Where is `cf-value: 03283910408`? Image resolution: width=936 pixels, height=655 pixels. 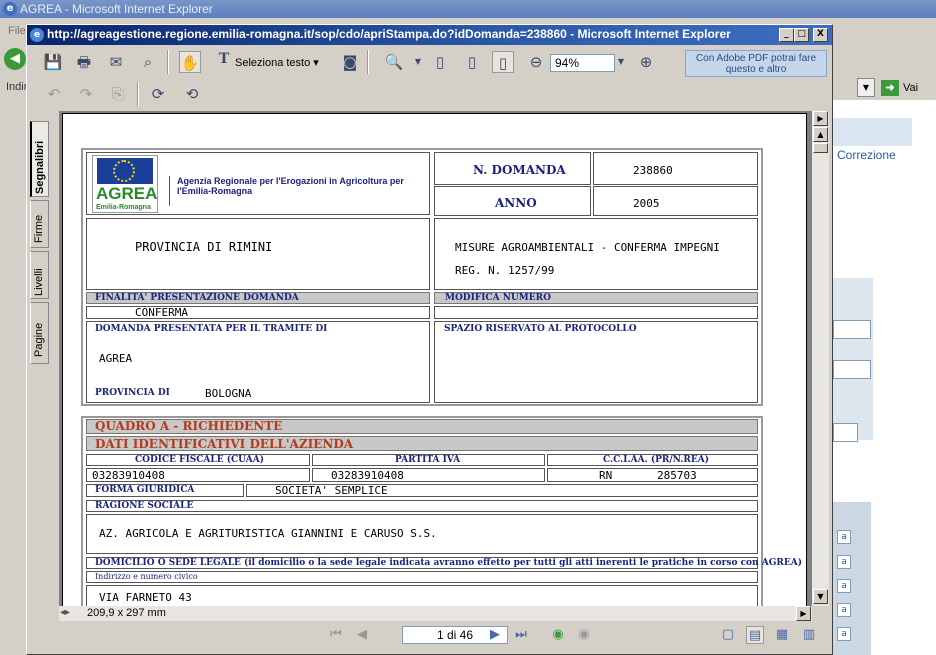
cf-value: 03283910408 is located at coordinates (128, 475).